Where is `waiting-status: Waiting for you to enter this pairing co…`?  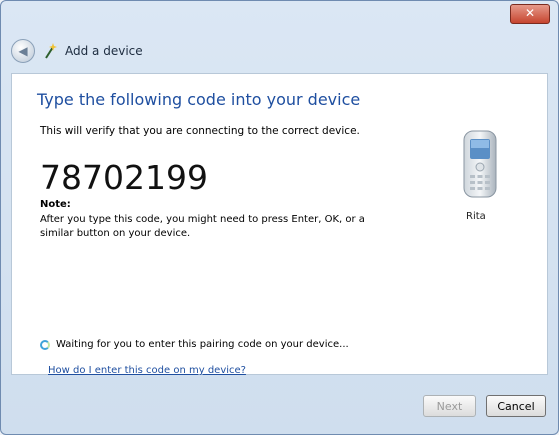
waiting-status: Waiting for you to enter this pairing co… is located at coordinates (194, 344).